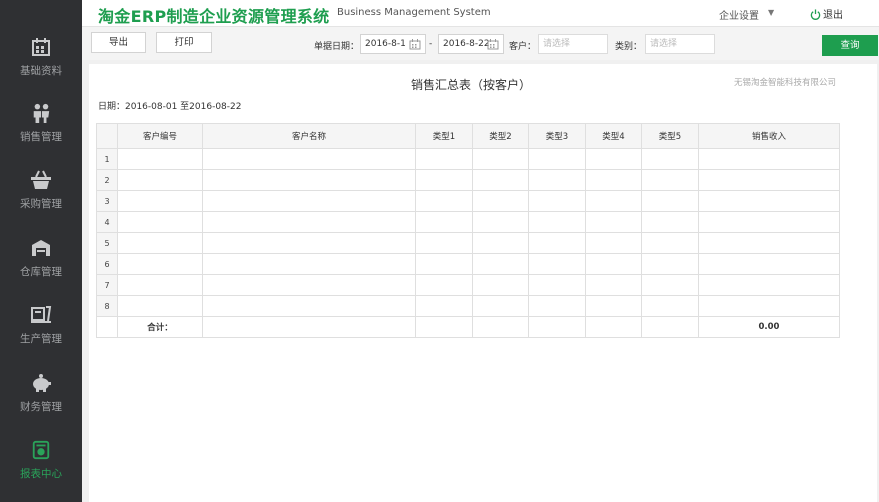 The height and width of the screenshot is (502, 879). I want to click on enterprise-settings-menu: 企业设置, so click(739, 14).